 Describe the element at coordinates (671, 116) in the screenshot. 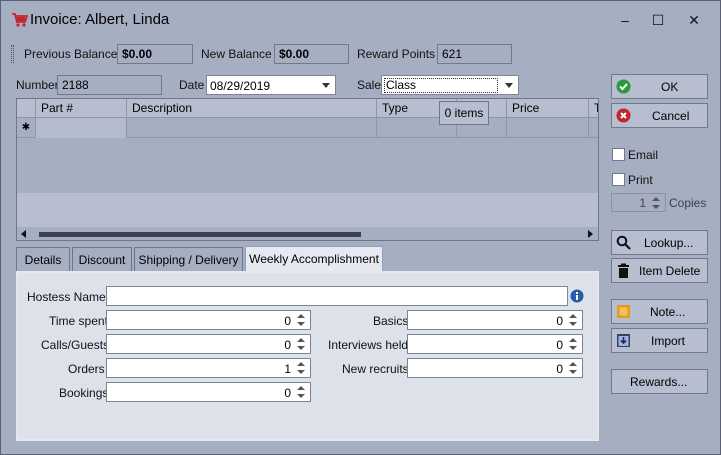

I see `cancel-label: Cancel` at that location.